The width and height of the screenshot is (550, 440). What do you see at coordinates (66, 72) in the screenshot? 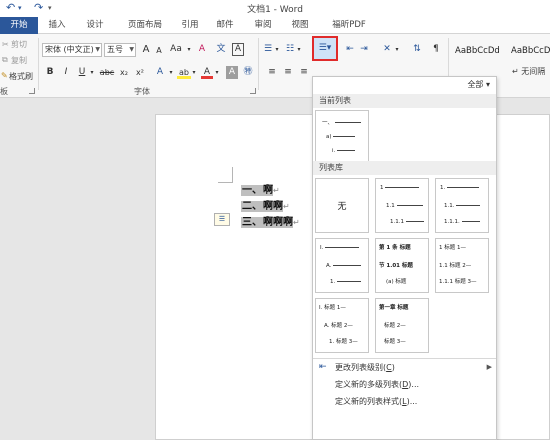
I see `italic-button: I` at bounding box center [66, 72].